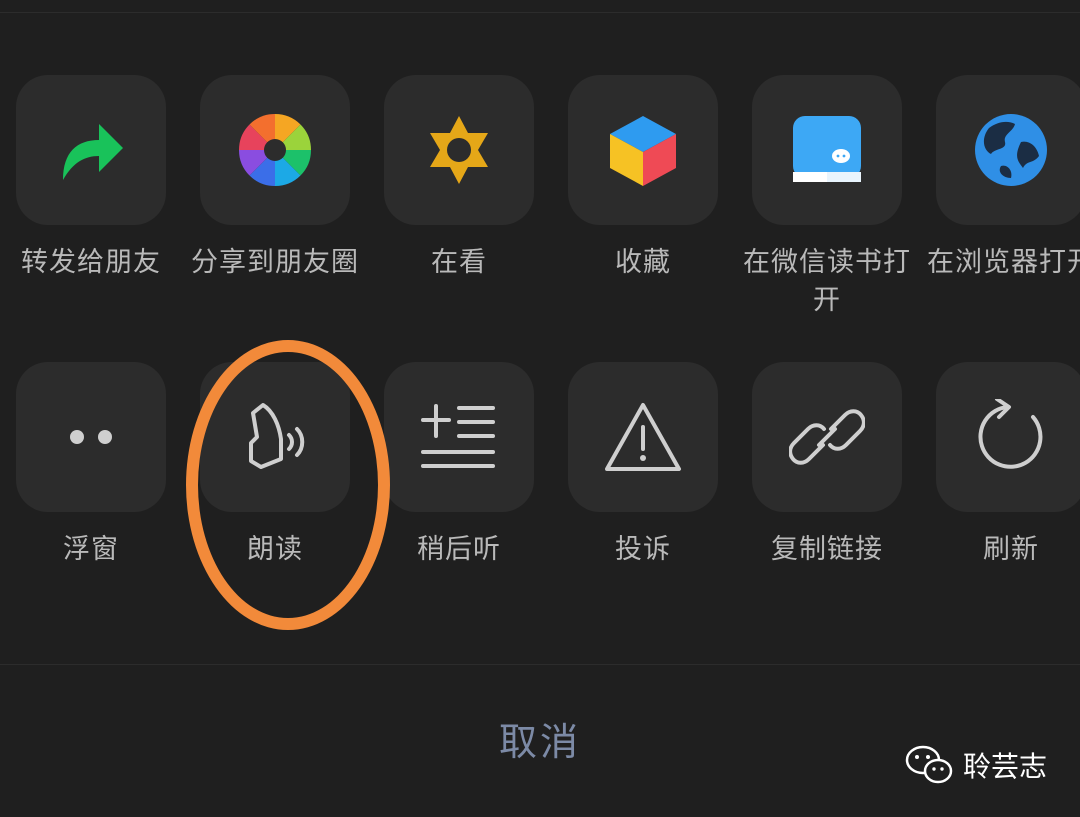 The image size is (1080, 817). I want to click on tile-label: 分享到朋友圈, so click(275, 262).